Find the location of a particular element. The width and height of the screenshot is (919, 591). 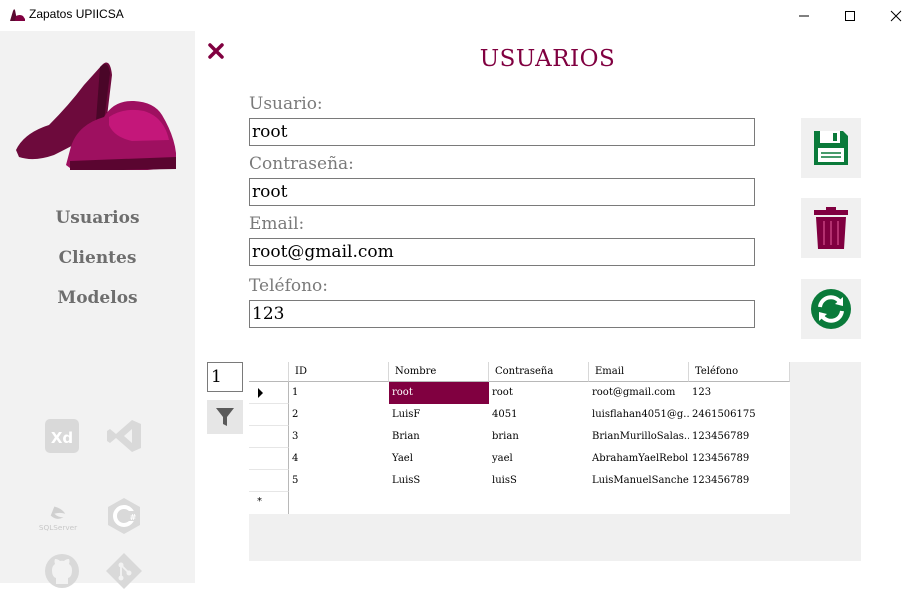

save-disk-icon is located at coordinates (831, 148).